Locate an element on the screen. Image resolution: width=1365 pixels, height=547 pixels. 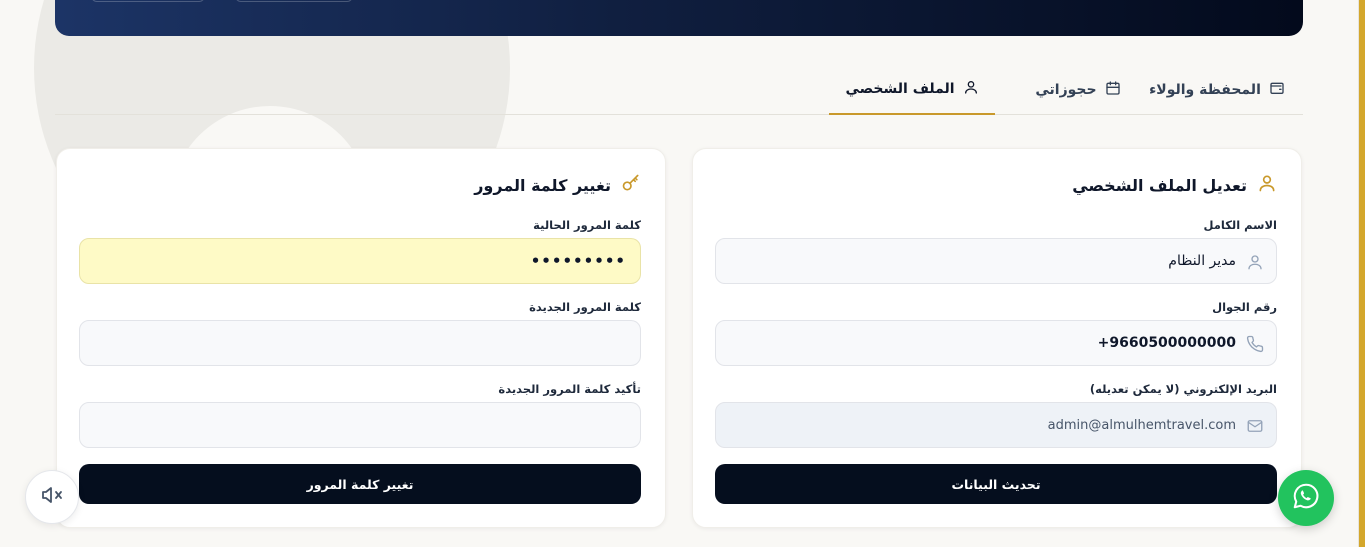
full-name-label: الاسم الكامل is located at coordinates (1240, 225).